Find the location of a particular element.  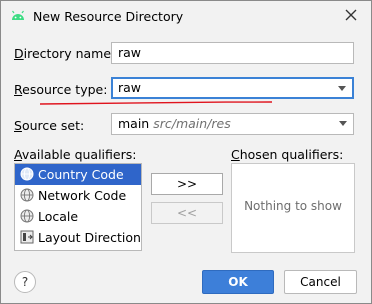

list-item-network-code: Network Code is located at coordinates (78, 195).